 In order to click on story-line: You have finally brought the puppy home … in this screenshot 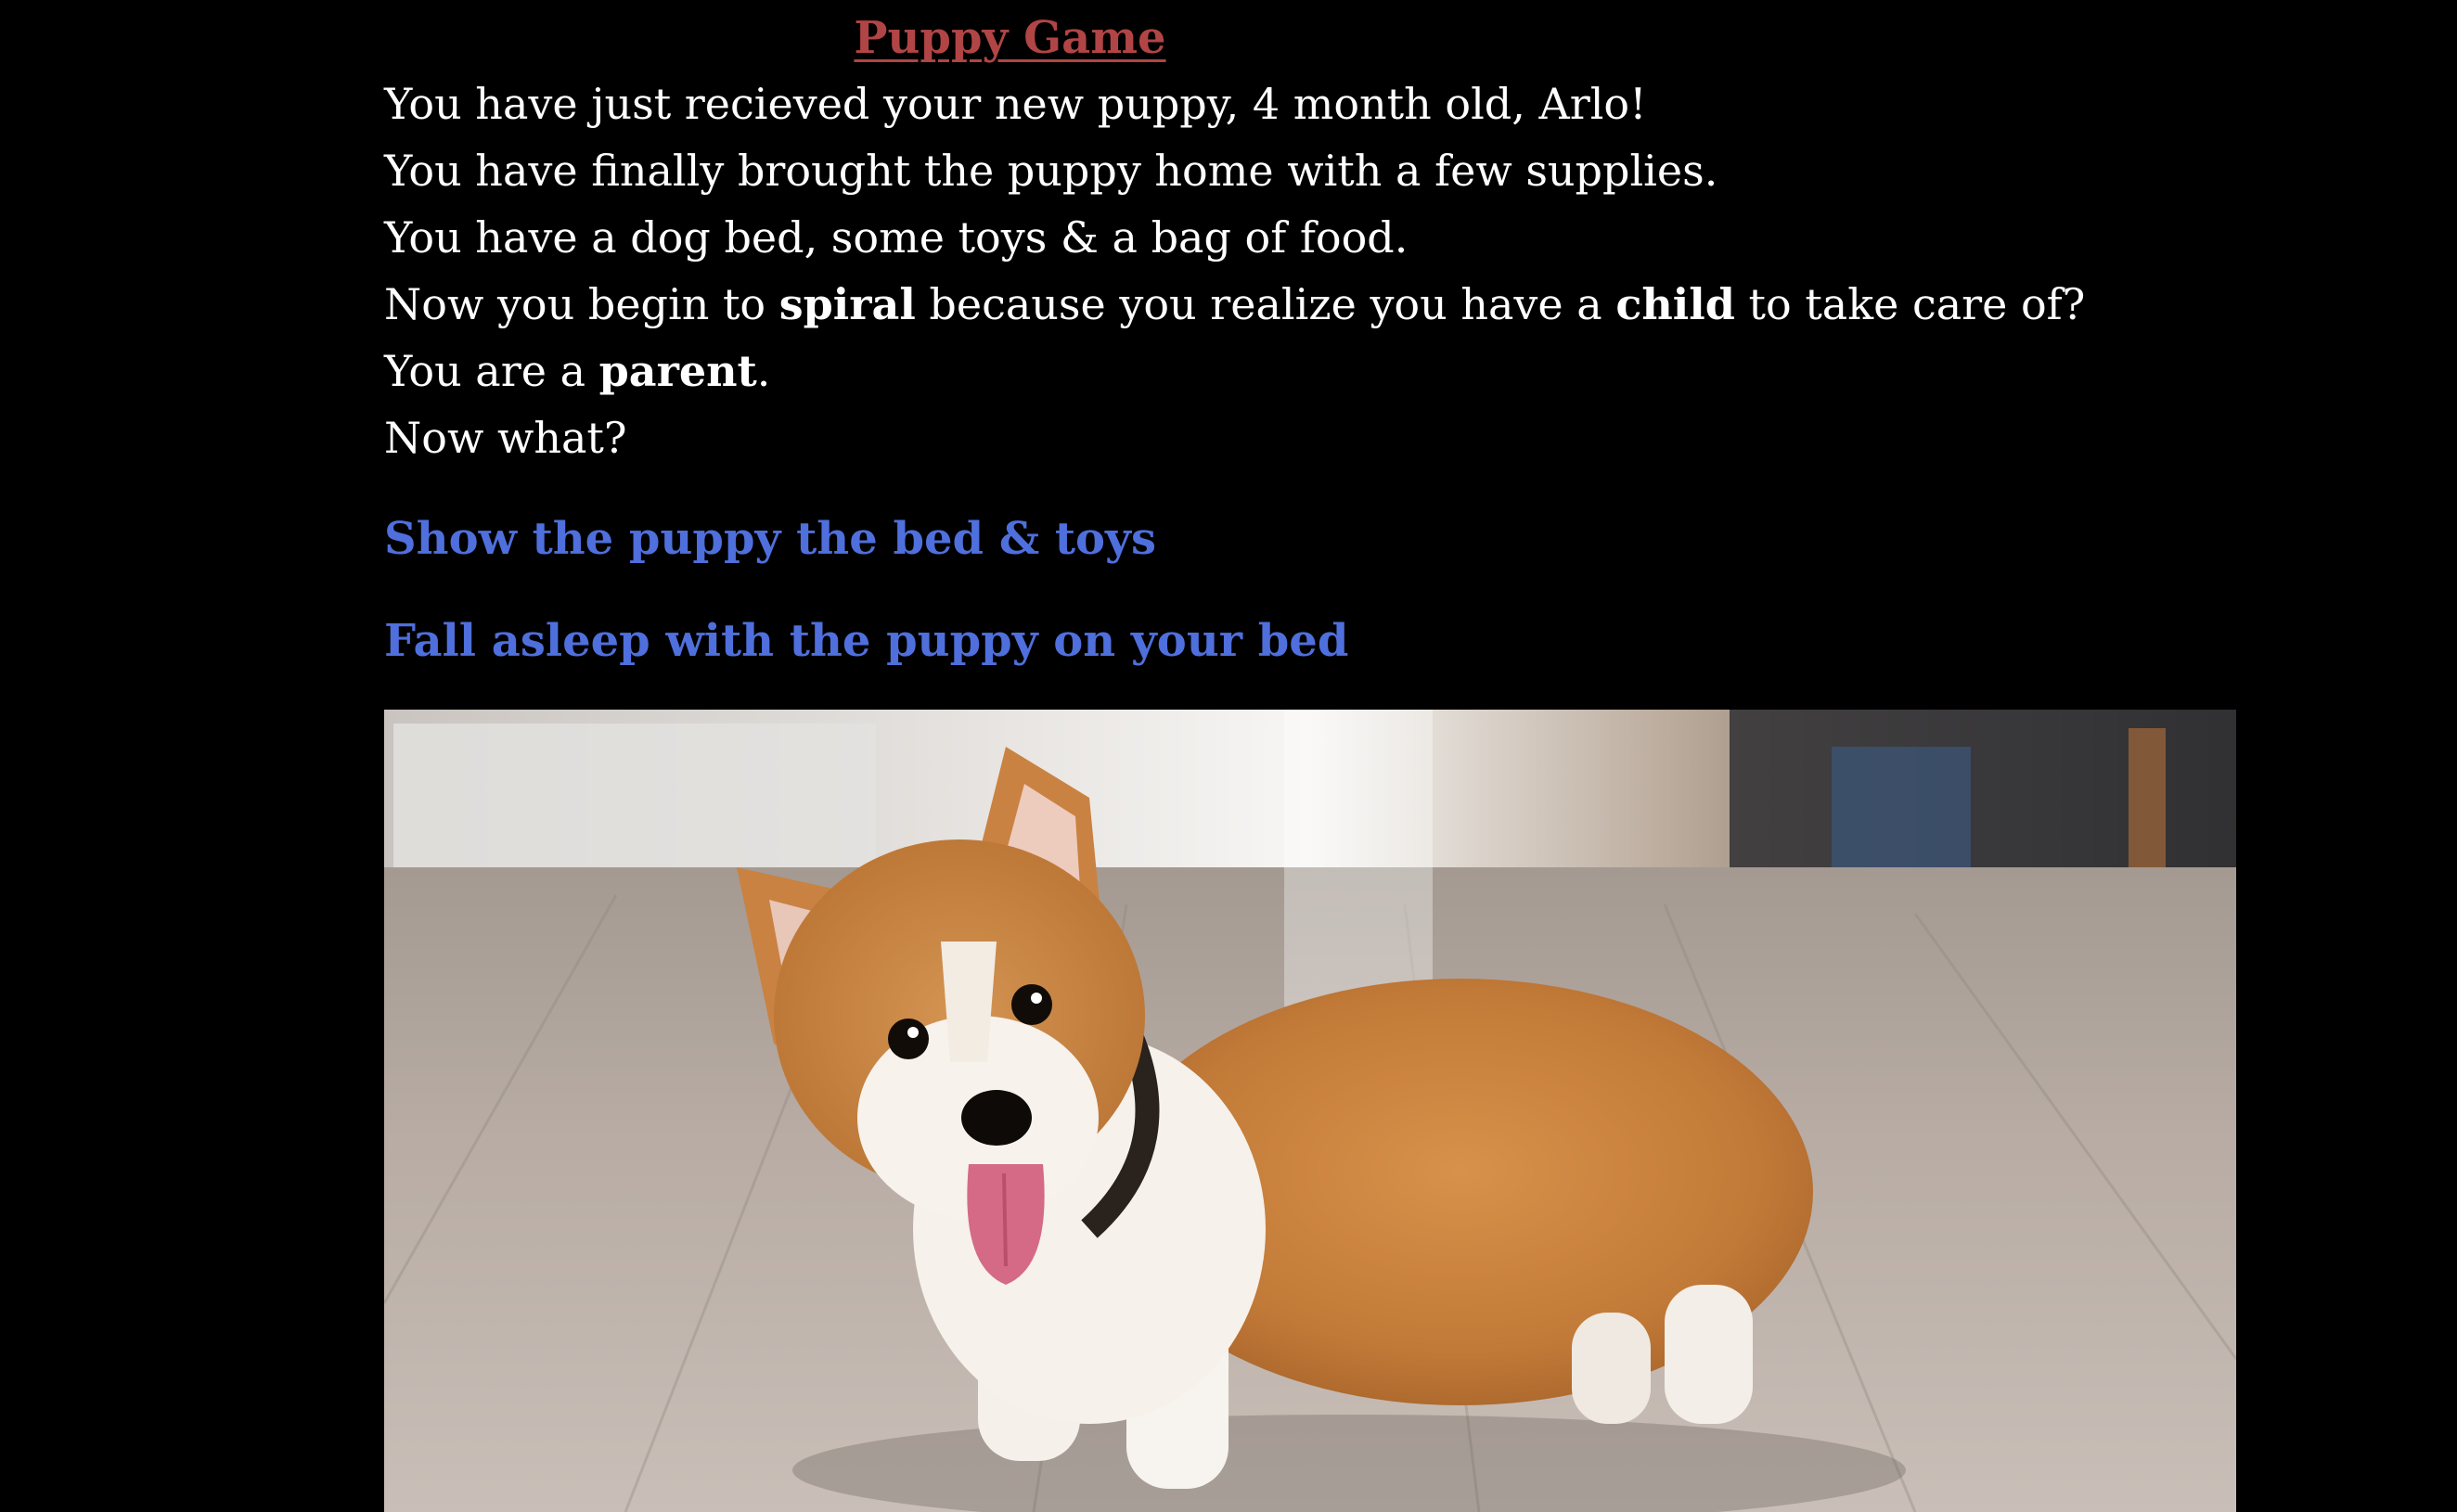, I will do `click(1051, 171)`.